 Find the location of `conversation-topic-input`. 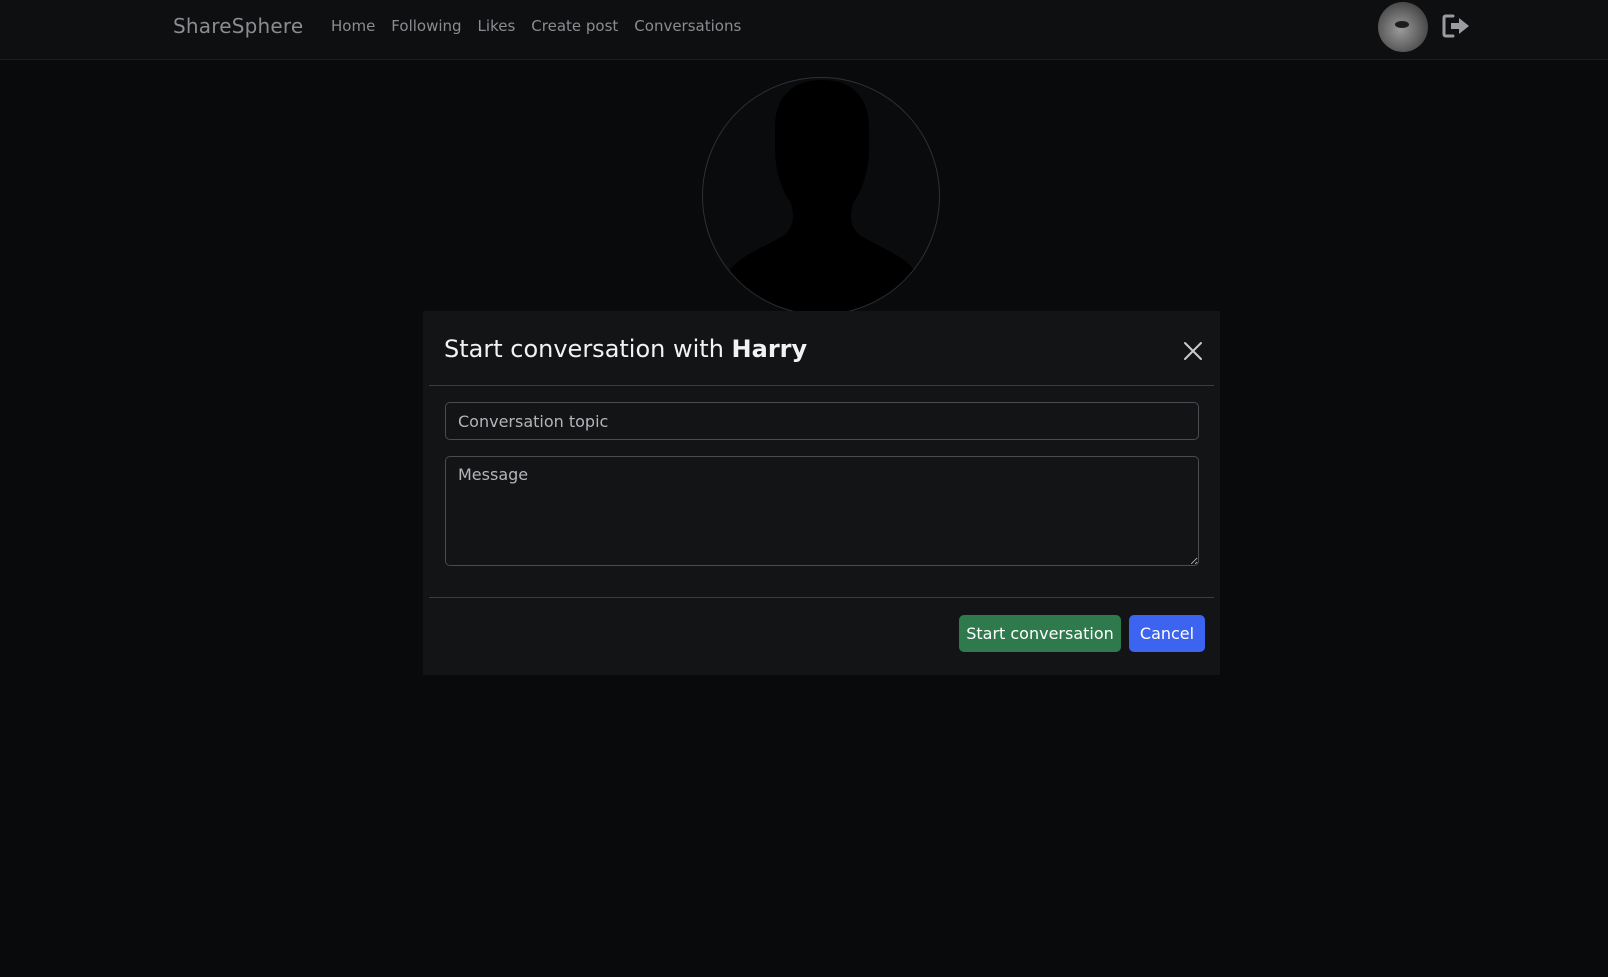

conversation-topic-input is located at coordinates (822, 421).